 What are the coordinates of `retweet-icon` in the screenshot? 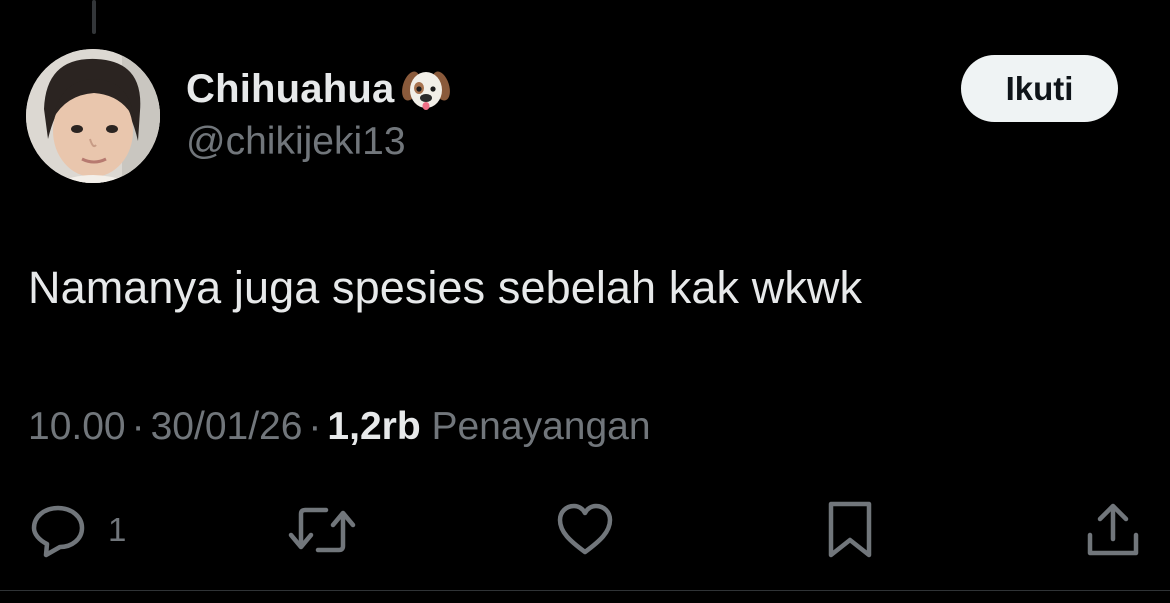 It's located at (322, 530).